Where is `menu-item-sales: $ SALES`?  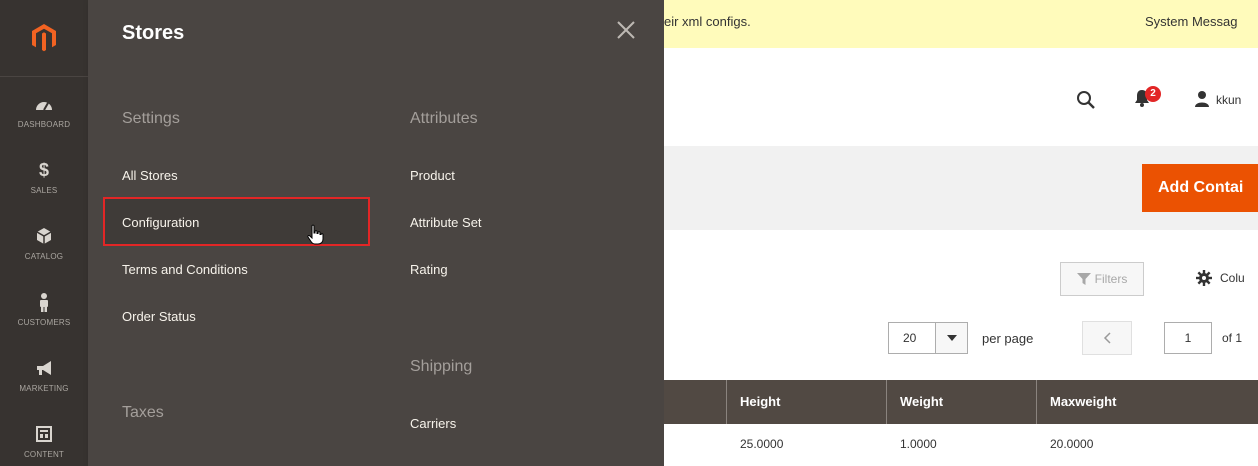
menu-item-sales: $ SALES is located at coordinates (44, 176).